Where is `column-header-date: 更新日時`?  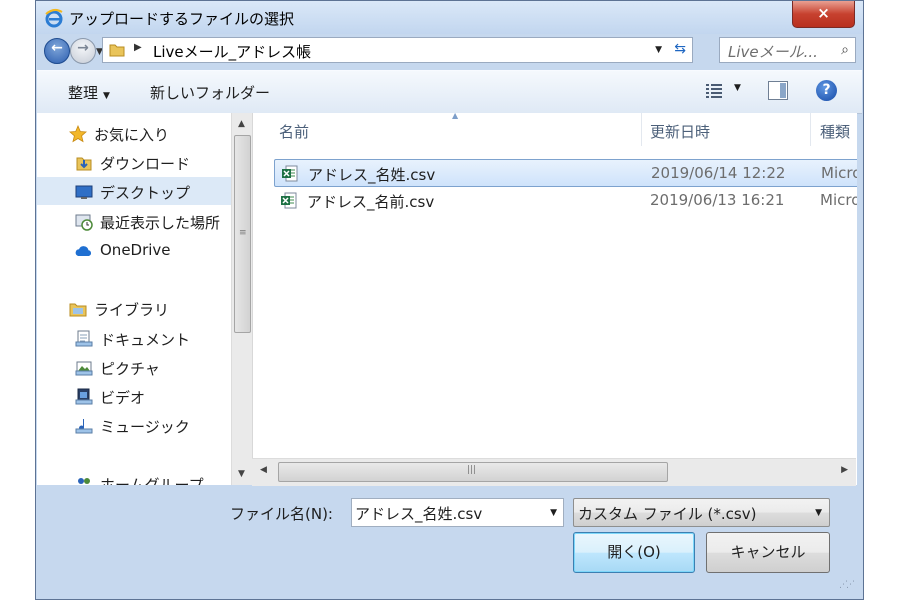 column-header-date: 更新日時 is located at coordinates (727, 129).